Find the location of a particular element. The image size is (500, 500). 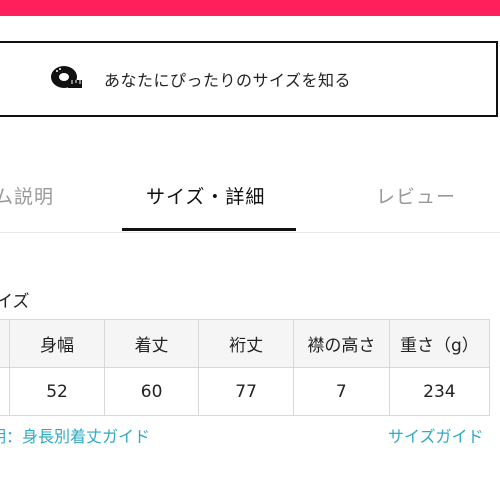

table-header-cell: 身幅 is located at coordinates (57, 343).